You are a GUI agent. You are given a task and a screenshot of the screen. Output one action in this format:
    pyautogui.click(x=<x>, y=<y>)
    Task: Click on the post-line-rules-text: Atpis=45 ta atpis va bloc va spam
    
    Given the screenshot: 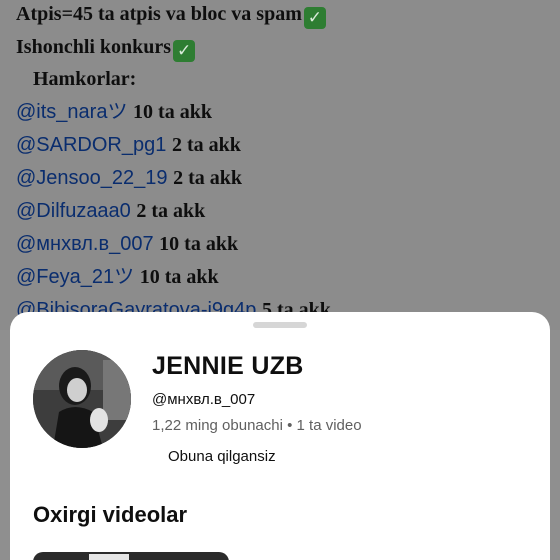 What is the action you would take?
    pyautogui.click(x=159, y=14)
    